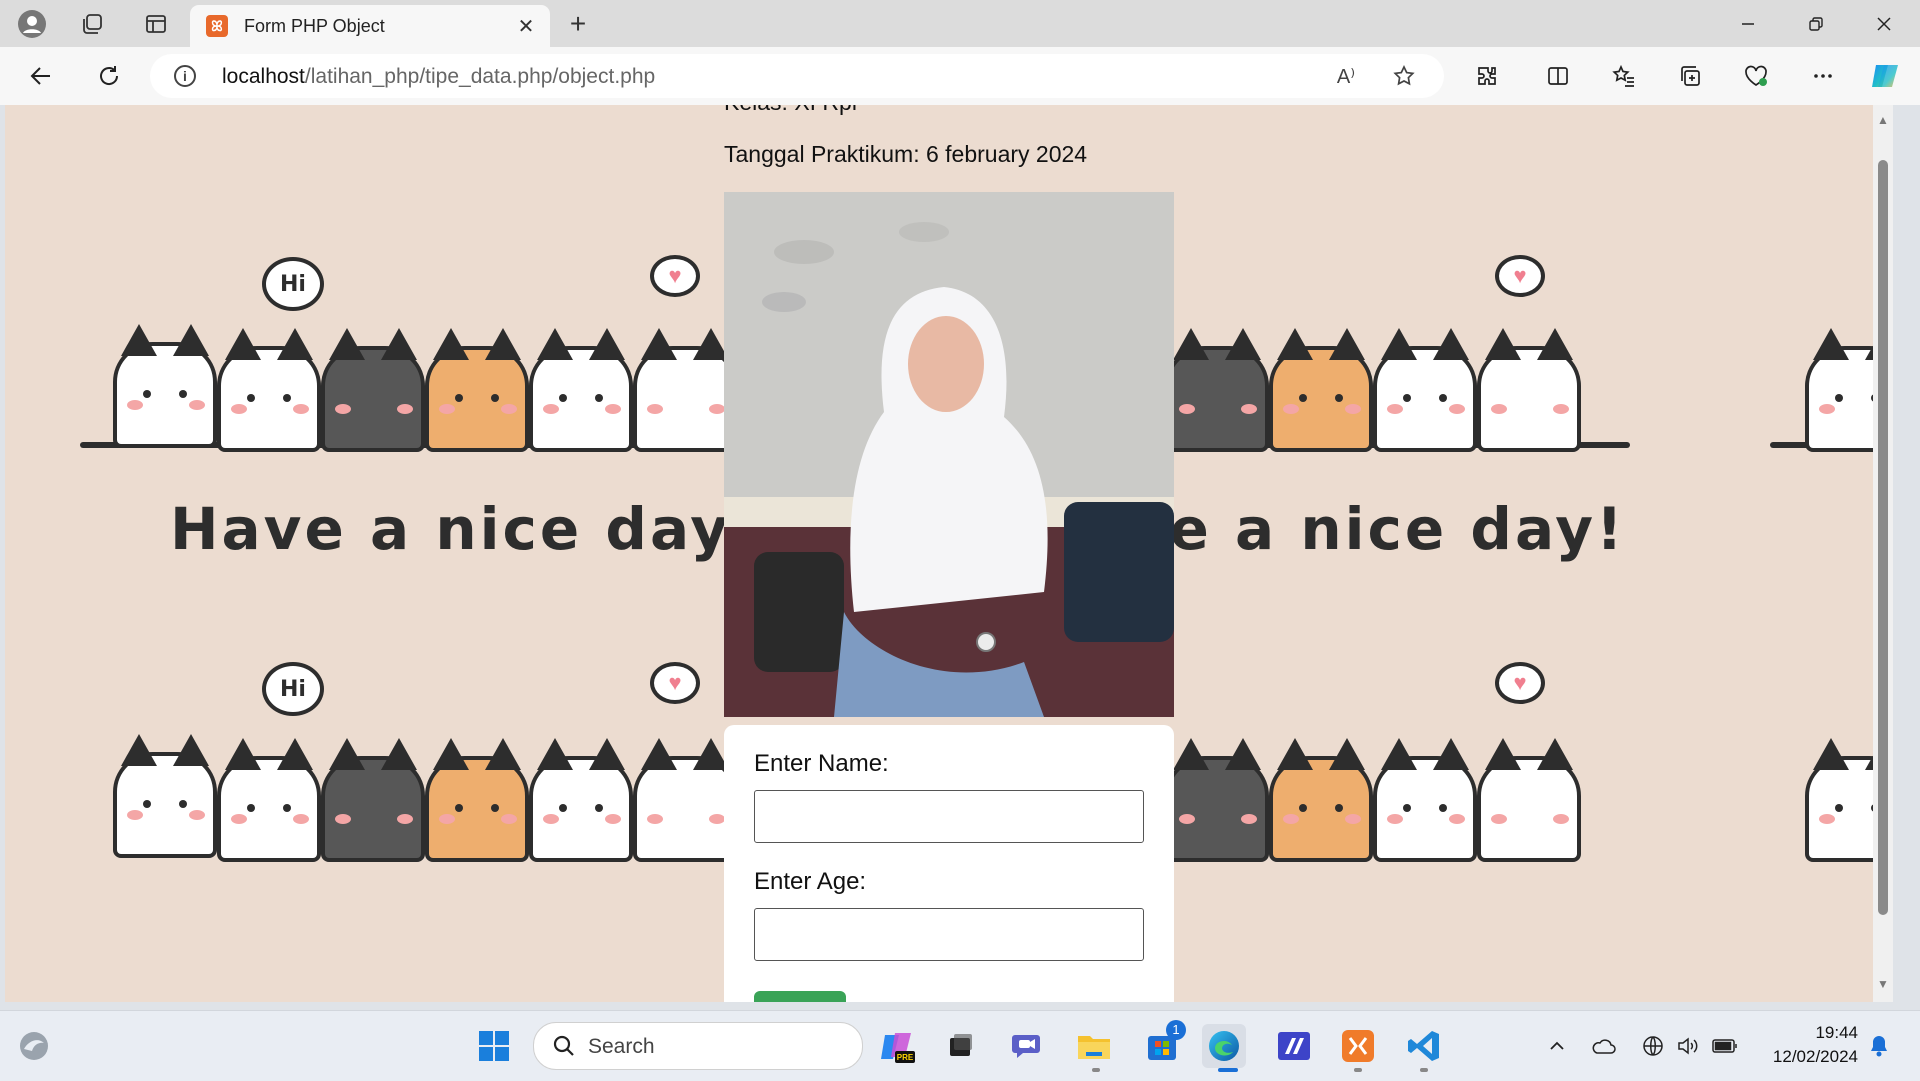 Image resolution: width=1920 pixels, height=1081 pixels. I want to click on site-info-icon: i, so click(185, 76).